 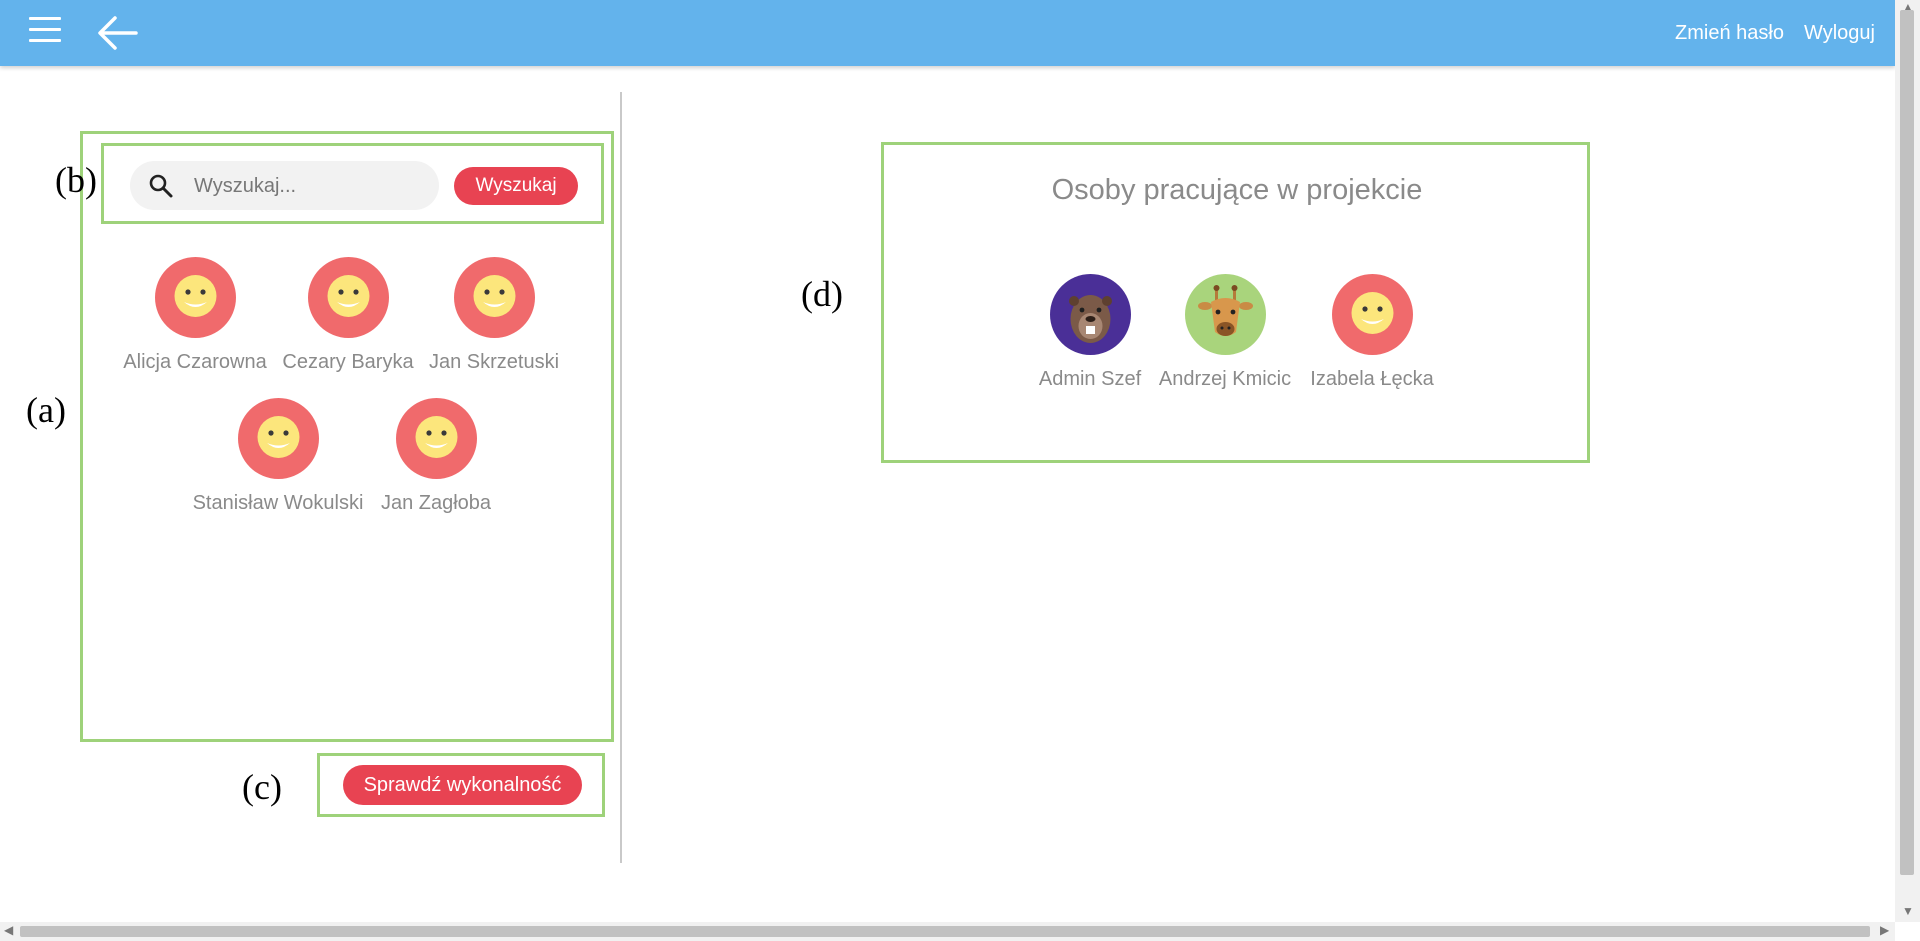 What do you see at coordinates (947, 33) in the screenshot?
I see `top-app-bar: Zmień hasło Wyloguj` at bounding box center [947, 33].